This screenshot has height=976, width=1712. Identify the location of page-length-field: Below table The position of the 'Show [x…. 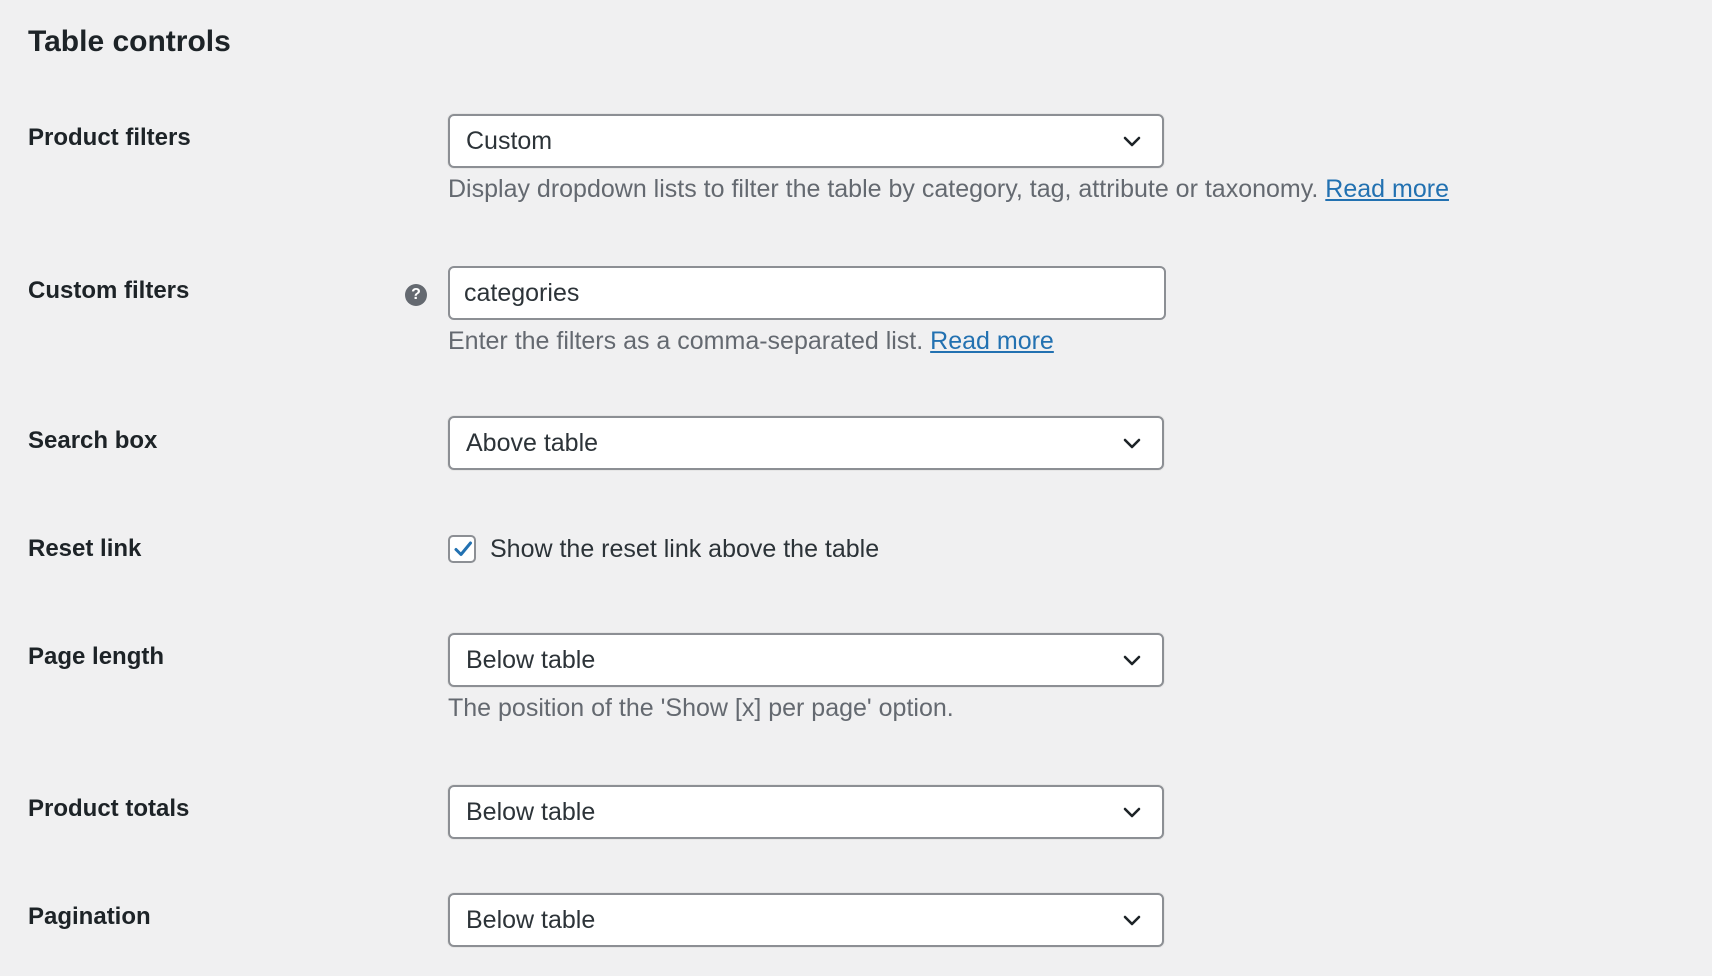
(806, 679).